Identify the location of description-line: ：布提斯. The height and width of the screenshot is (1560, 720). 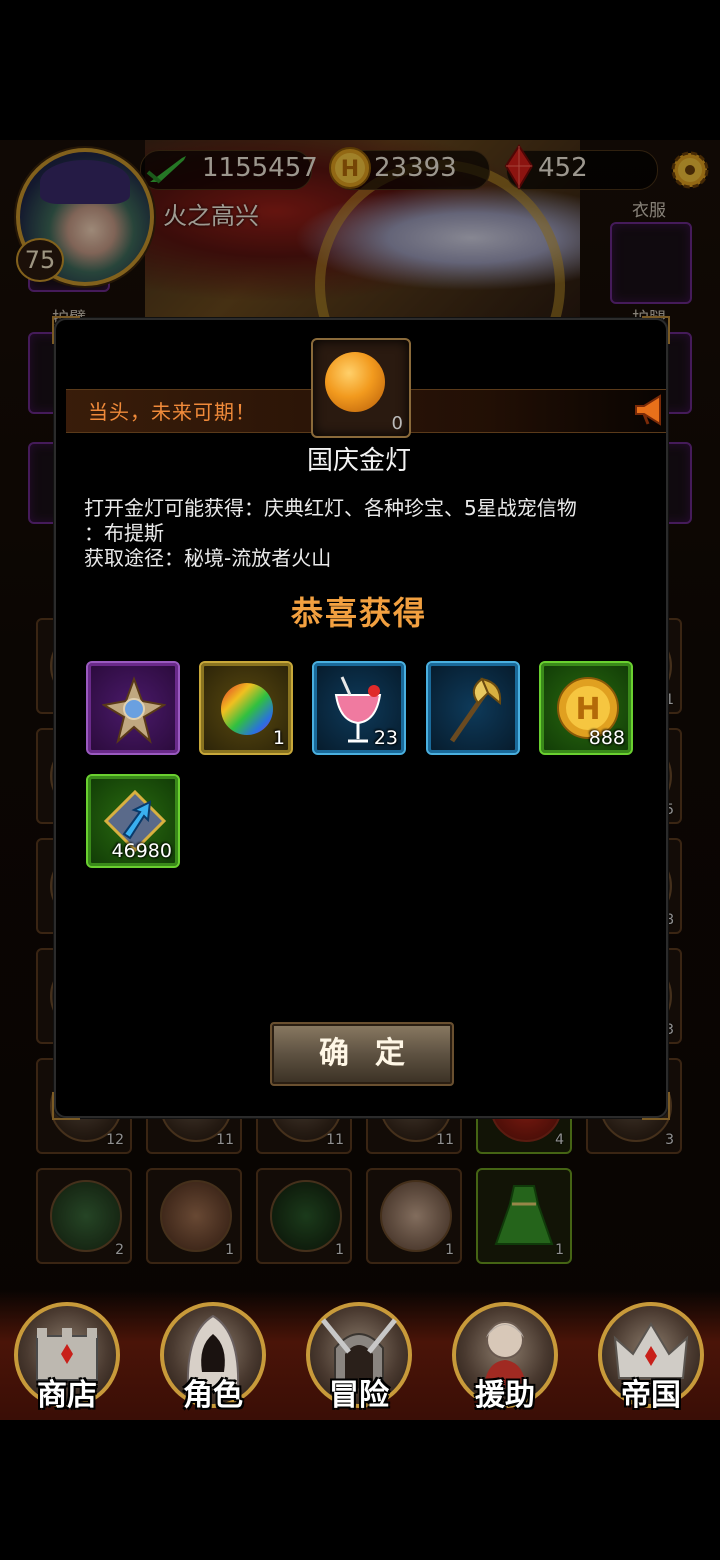
(124, 533).